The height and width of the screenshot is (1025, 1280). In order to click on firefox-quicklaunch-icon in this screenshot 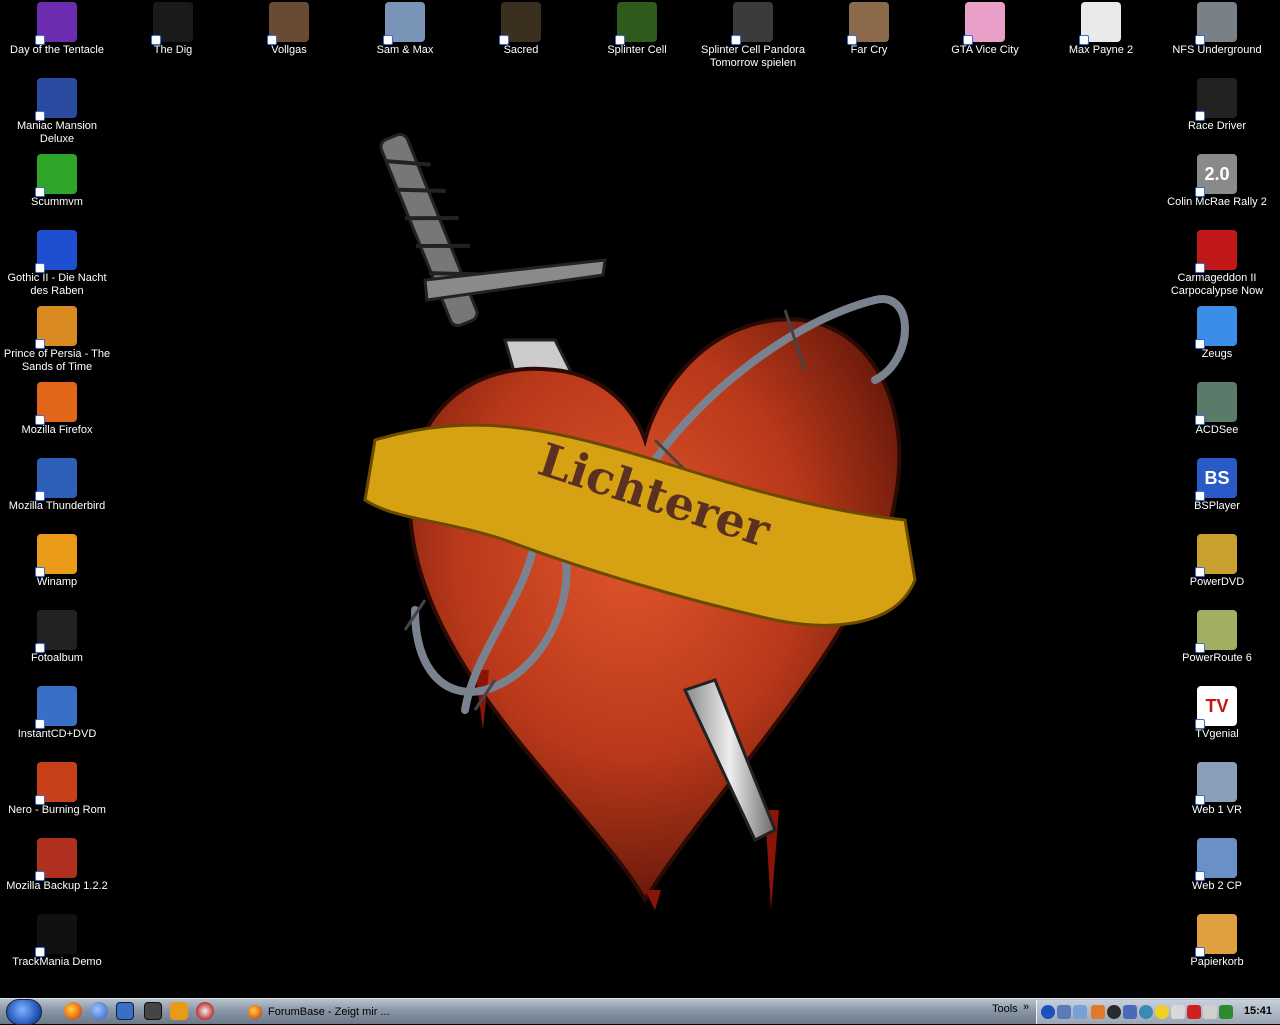, I will do `click(73, 1011)`.